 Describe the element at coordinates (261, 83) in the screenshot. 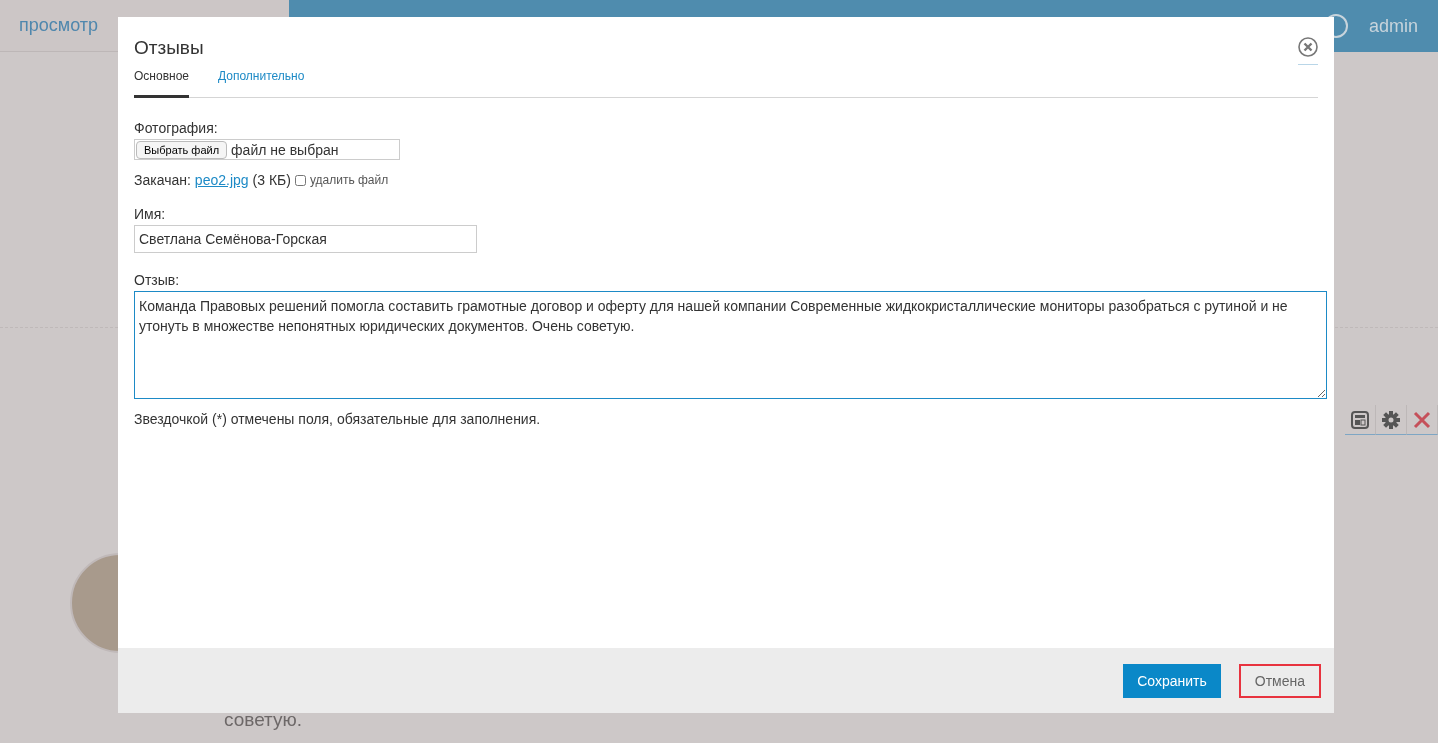

I see `tab: Дополнительно` at that location.